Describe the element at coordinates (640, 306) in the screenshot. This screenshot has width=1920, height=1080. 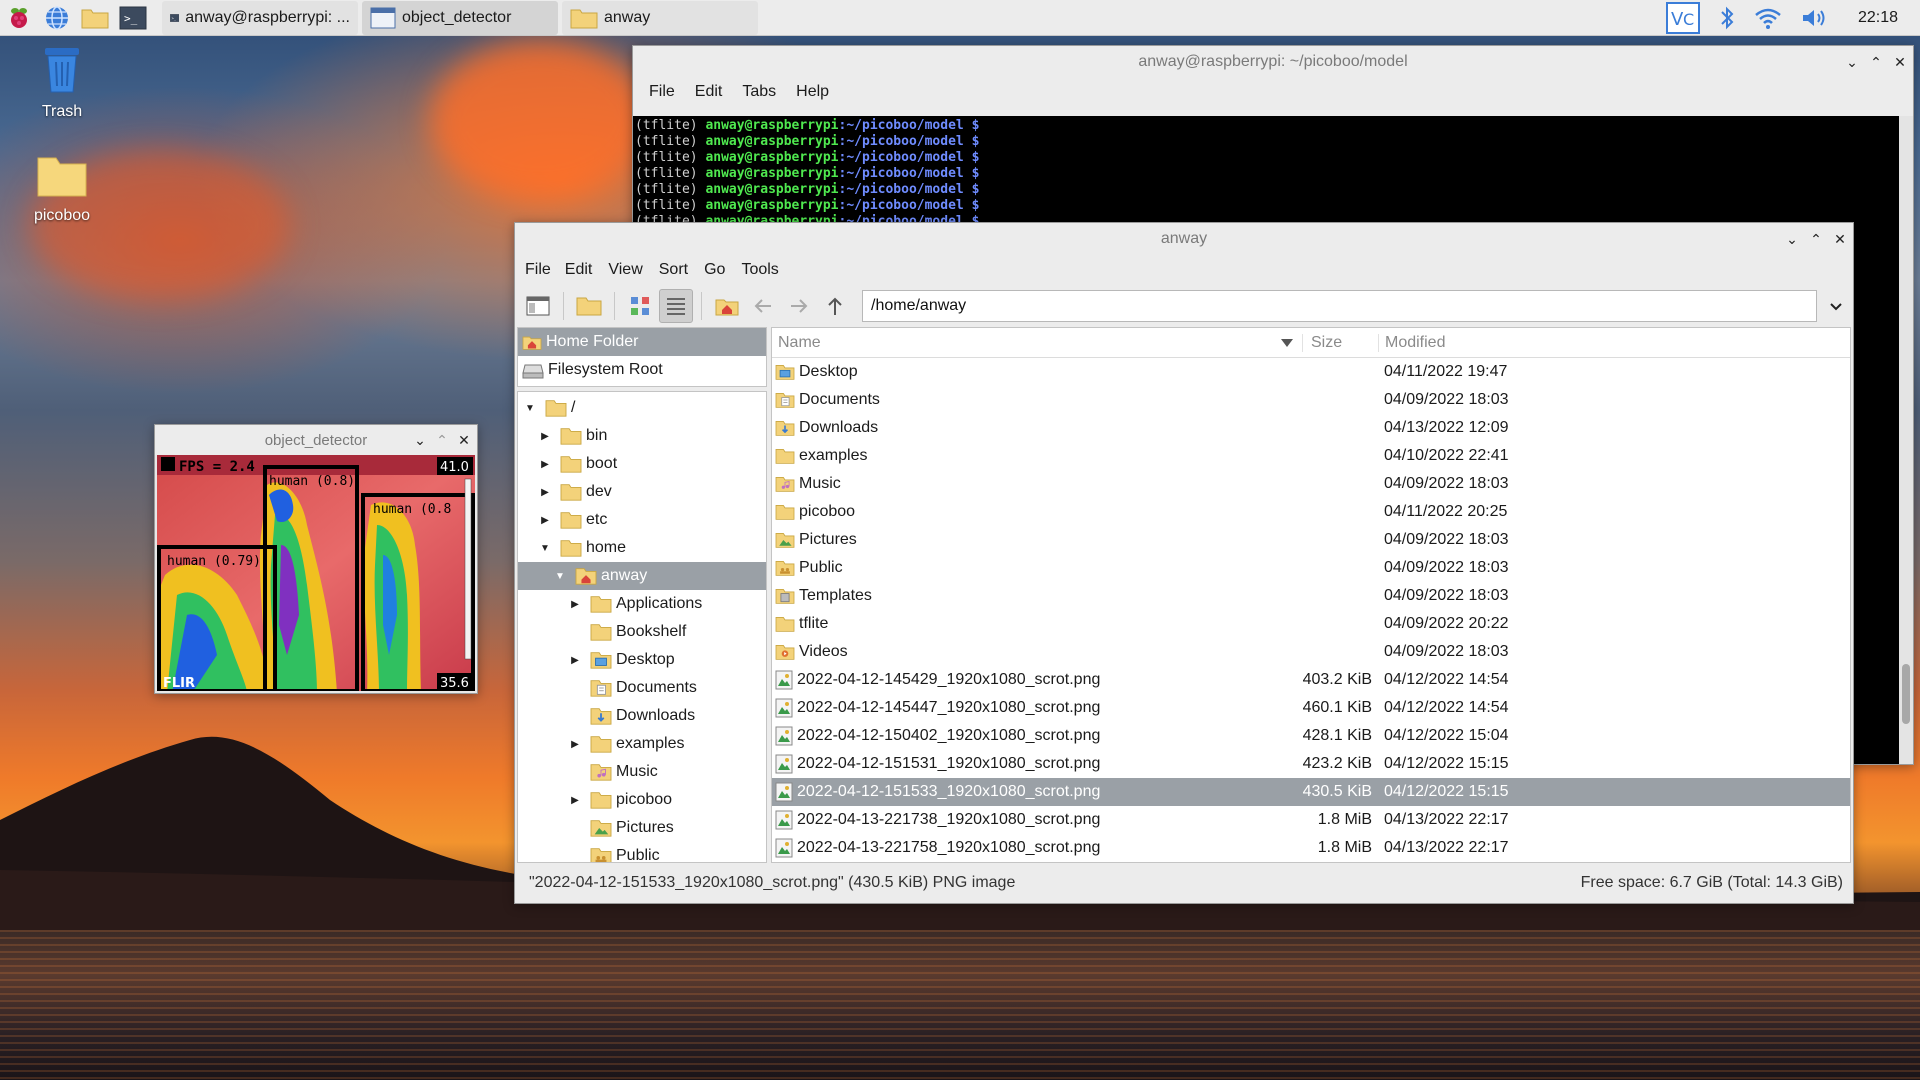
I see `icon-view-button` at that location.